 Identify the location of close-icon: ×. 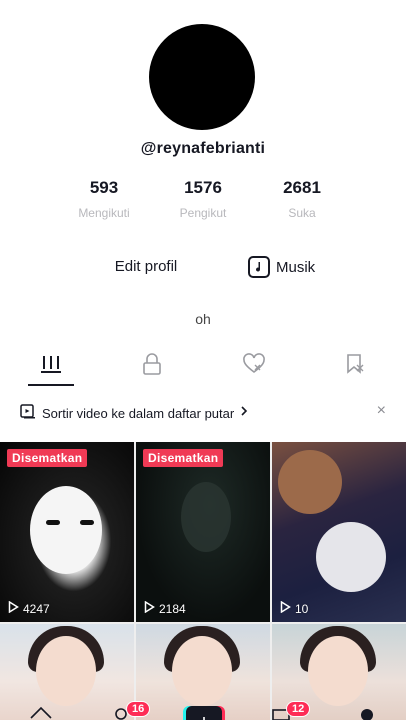
(381, 411).